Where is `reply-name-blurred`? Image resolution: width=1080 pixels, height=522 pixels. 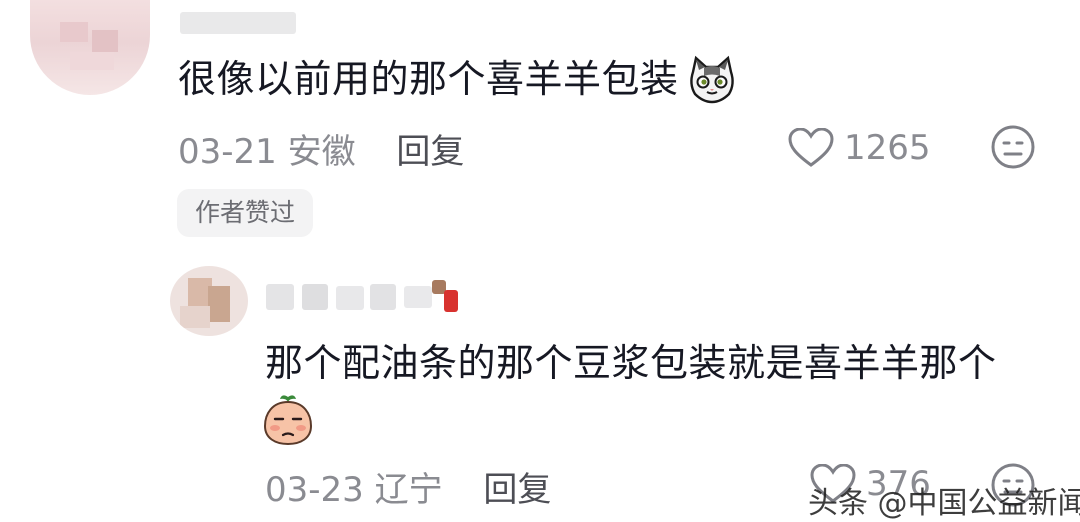
reply-name-blurred is located at coordinates (371, 297).